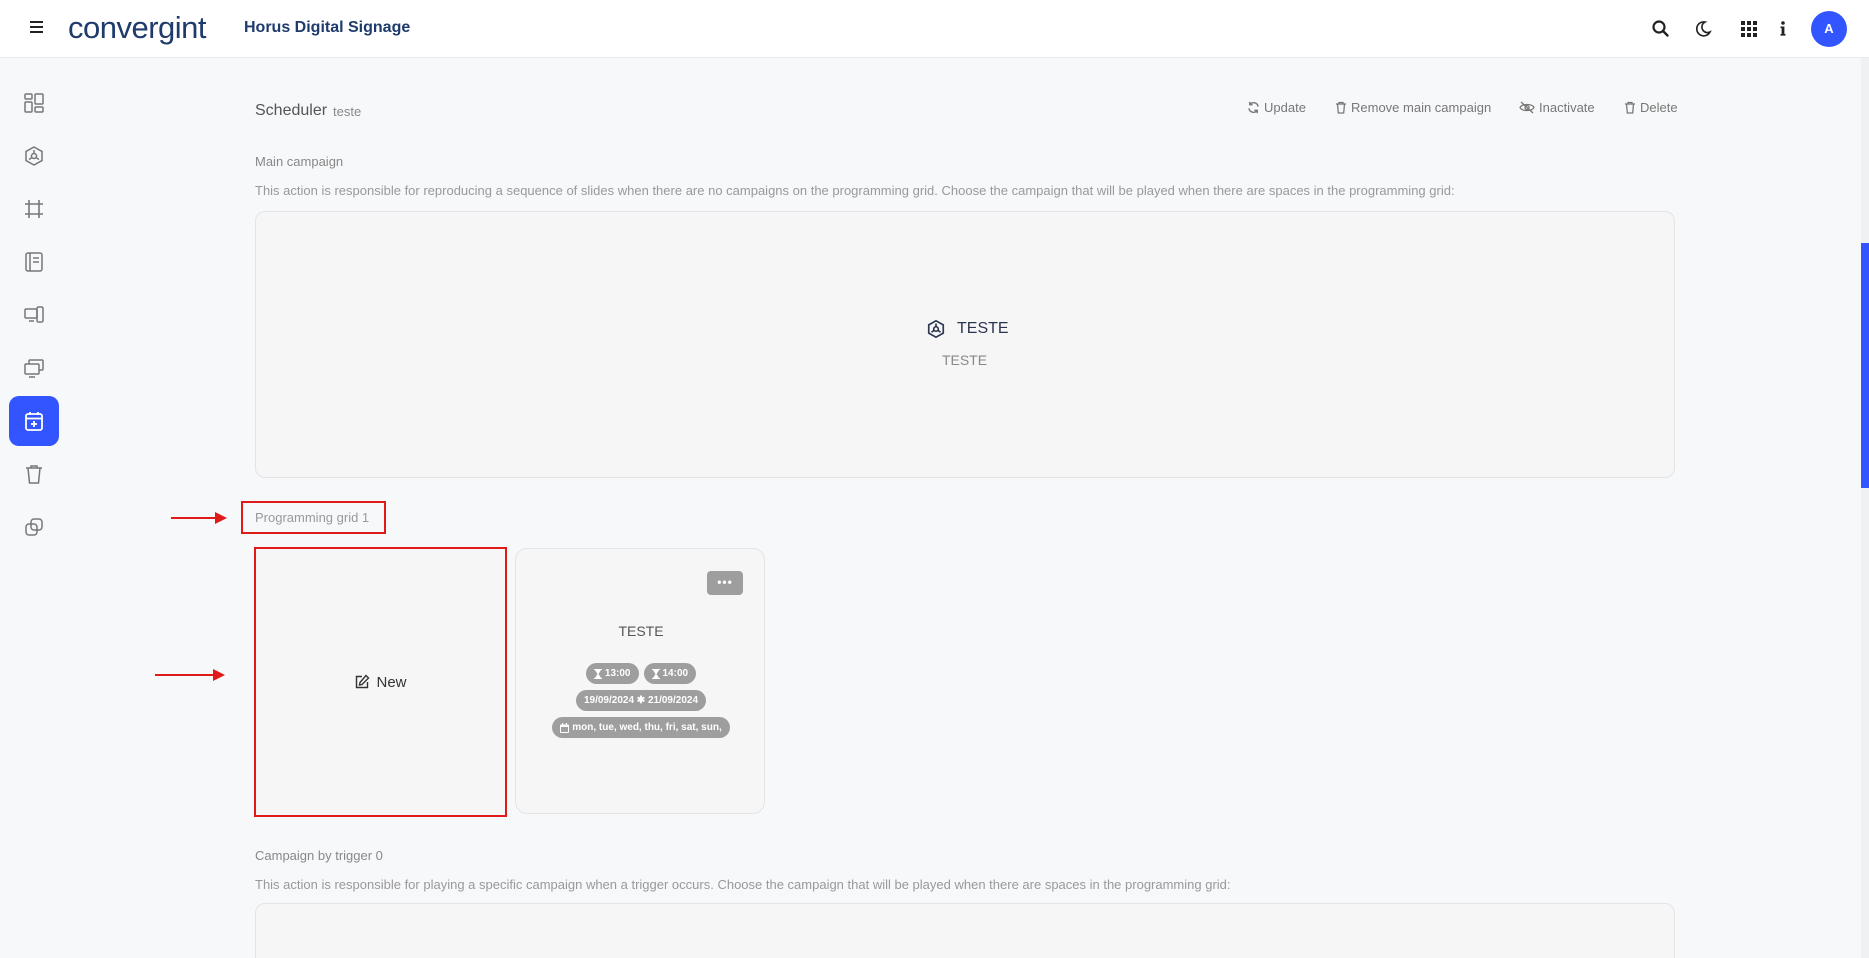  I want to click on sidebar-item-devices, so click(34, 315).